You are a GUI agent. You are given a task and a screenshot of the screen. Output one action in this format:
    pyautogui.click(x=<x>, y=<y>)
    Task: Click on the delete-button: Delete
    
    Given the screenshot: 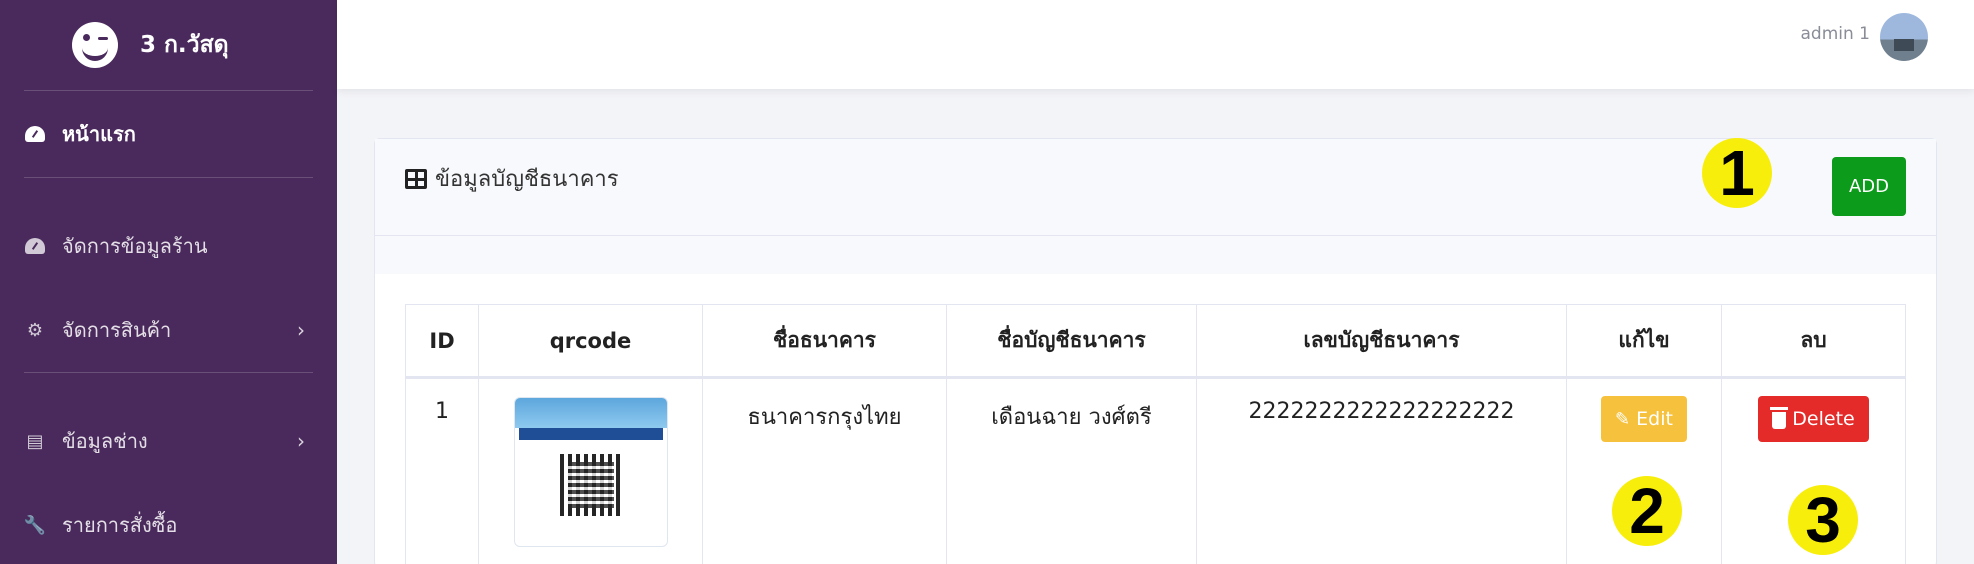 What is the action you would take?
    pyautogui.click(x=1813, y=419)
    